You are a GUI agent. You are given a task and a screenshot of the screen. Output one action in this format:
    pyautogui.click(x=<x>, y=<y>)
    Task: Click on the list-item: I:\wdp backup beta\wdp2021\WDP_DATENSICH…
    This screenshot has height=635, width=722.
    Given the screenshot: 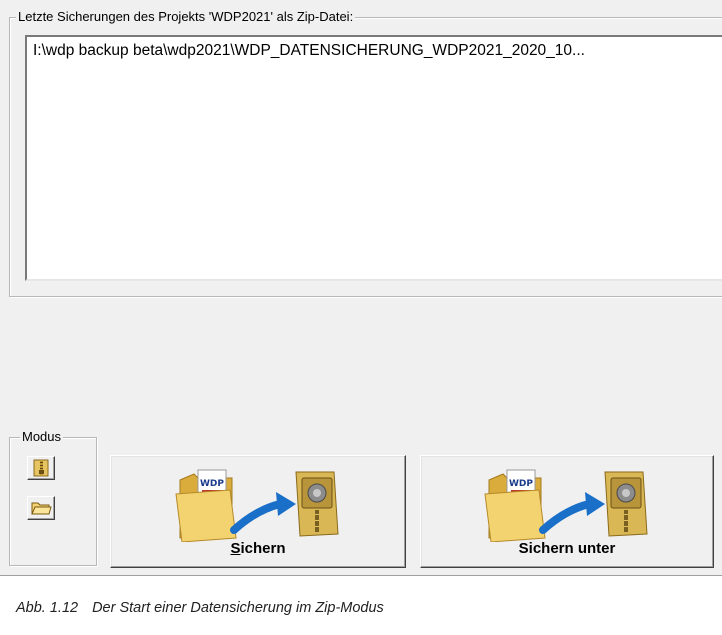 What is the action you would take?
    pyautogui.click(x=309, y=51)
    